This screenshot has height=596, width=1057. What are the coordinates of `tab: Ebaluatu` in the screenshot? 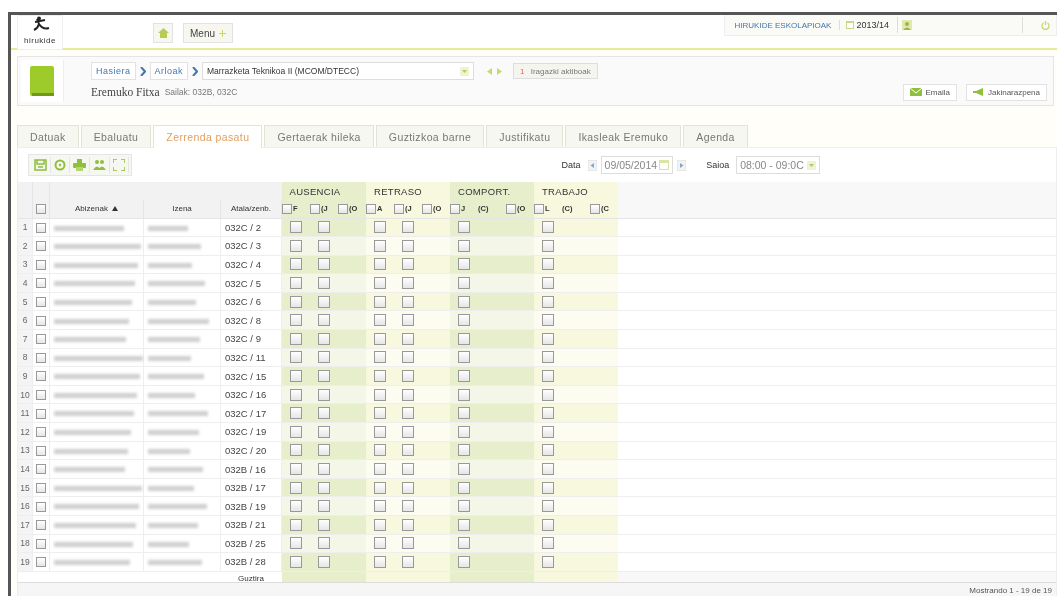 It's located at (116, 136).